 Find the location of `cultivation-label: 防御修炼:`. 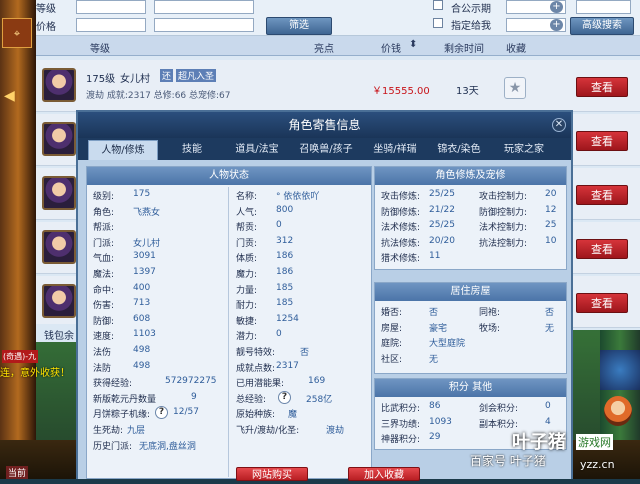

cultivation-label: 防御修炼: is located at coordinates (401, 212).